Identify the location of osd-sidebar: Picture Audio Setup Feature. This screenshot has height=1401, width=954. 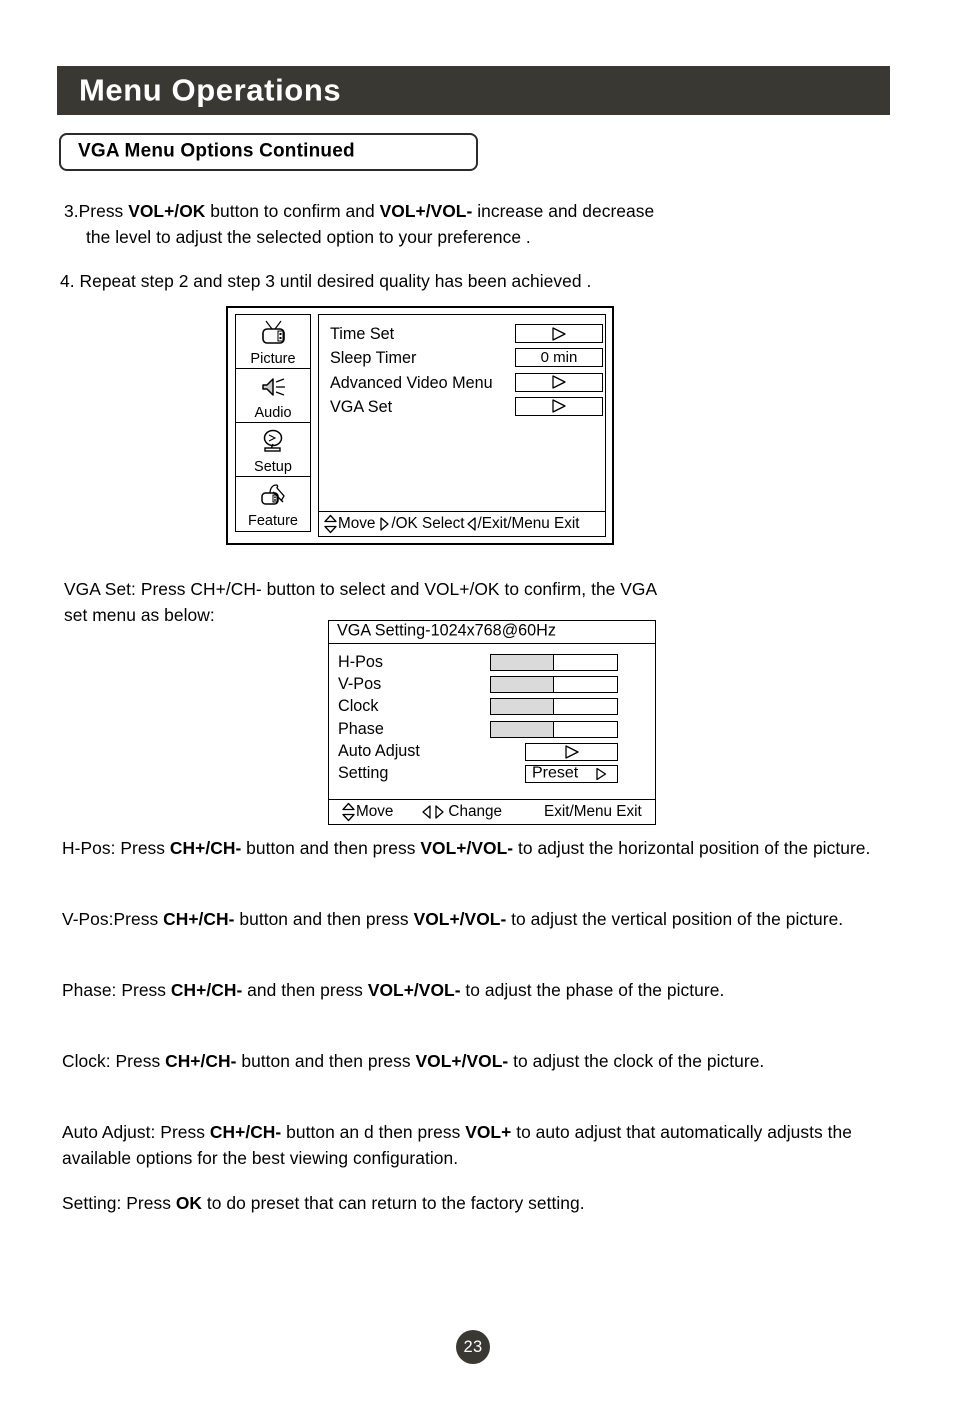
(273, 425).